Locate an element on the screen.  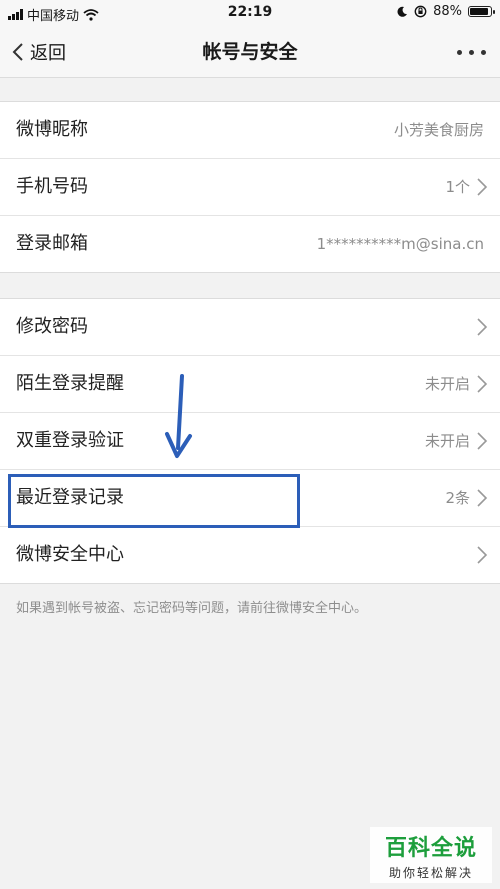
row-email: 登录邮箱 1**********m@sina.cn is located at coordinates (250, 244).